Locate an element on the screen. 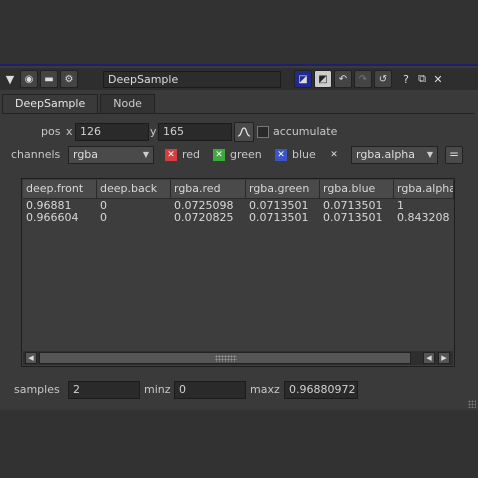  maxz-label: maxz is located at coordinates (265, 389).